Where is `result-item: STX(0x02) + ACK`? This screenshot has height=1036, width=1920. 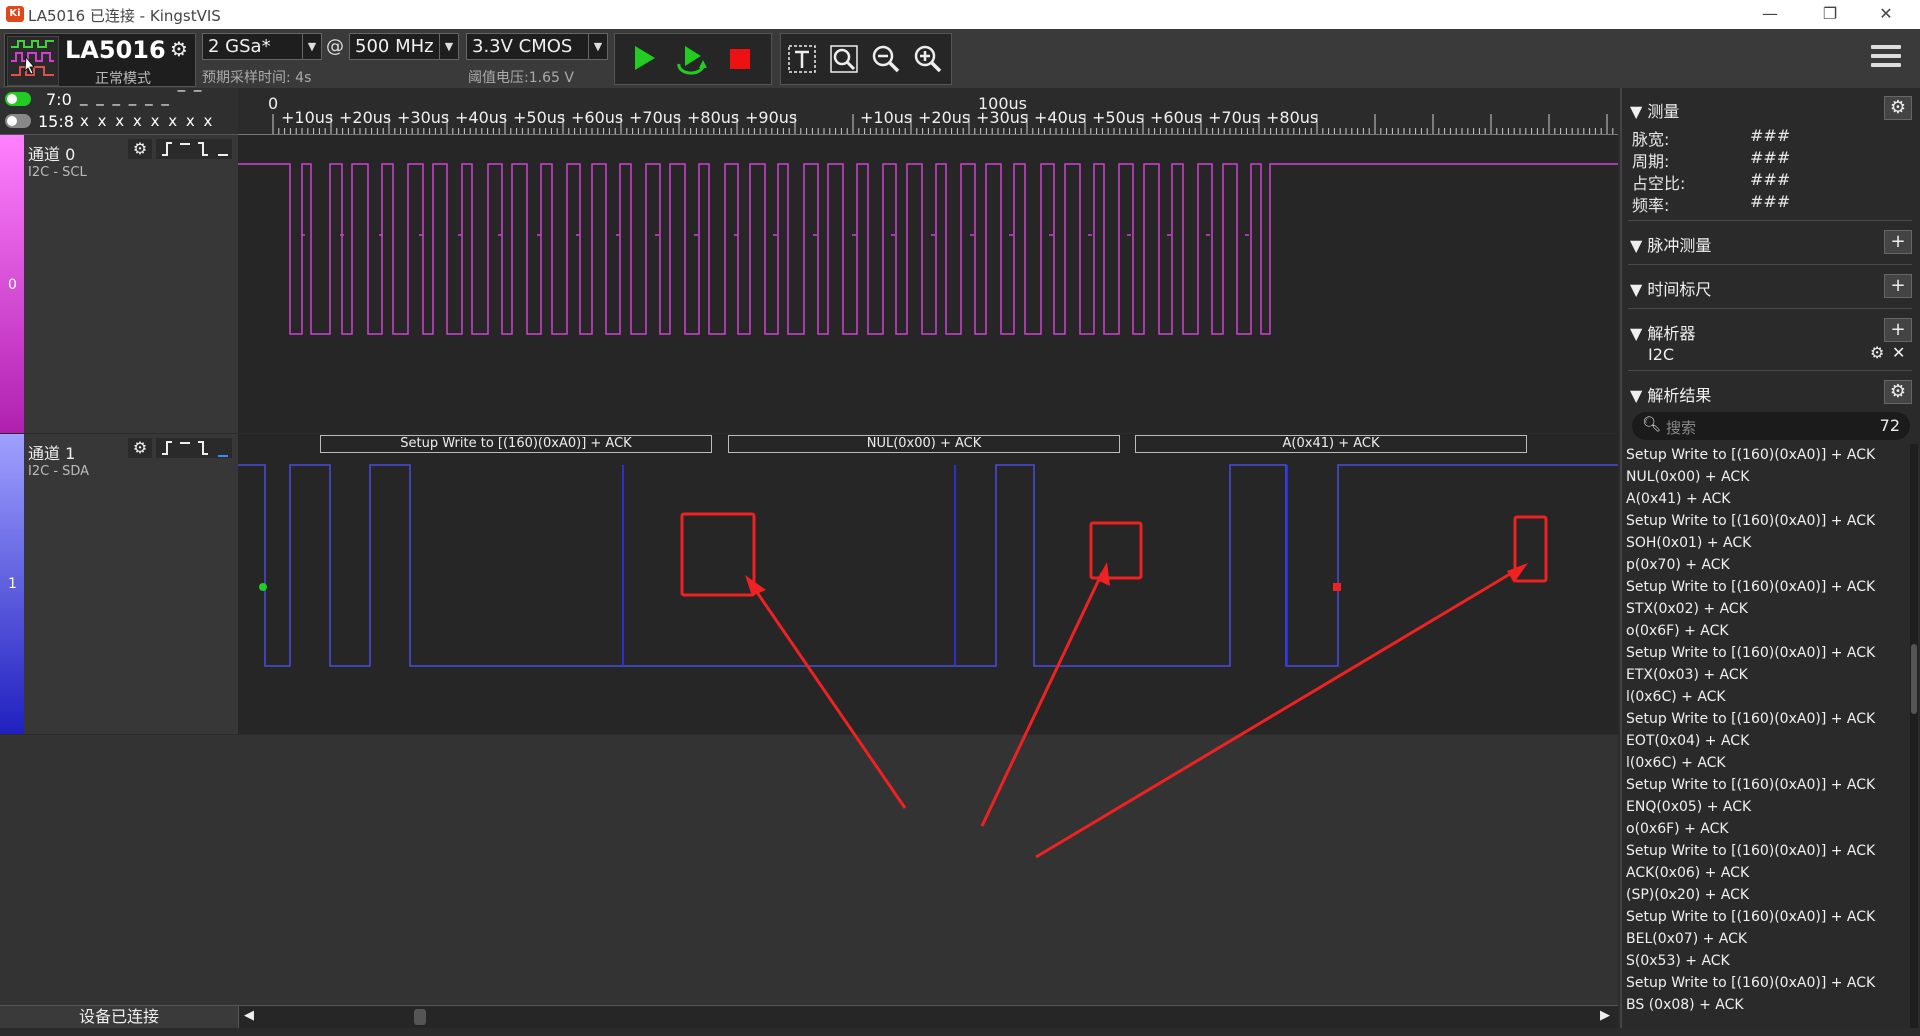
result-item: STX(0x02) + ACK is located at coordinates (1767, 609).